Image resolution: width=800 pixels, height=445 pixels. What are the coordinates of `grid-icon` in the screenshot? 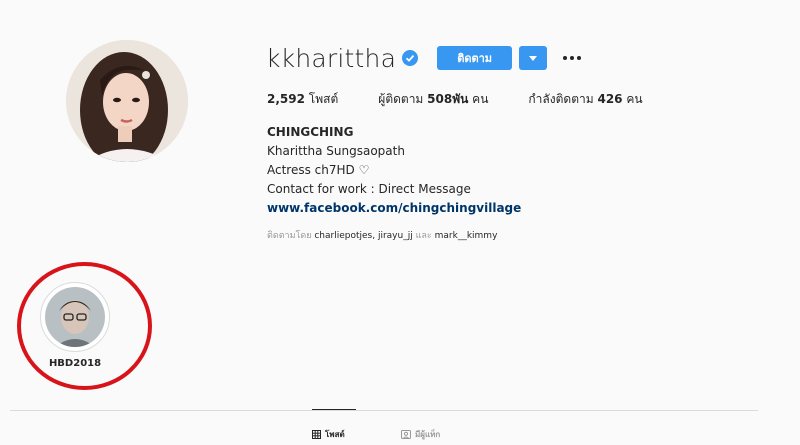 It's located at (316, 434).